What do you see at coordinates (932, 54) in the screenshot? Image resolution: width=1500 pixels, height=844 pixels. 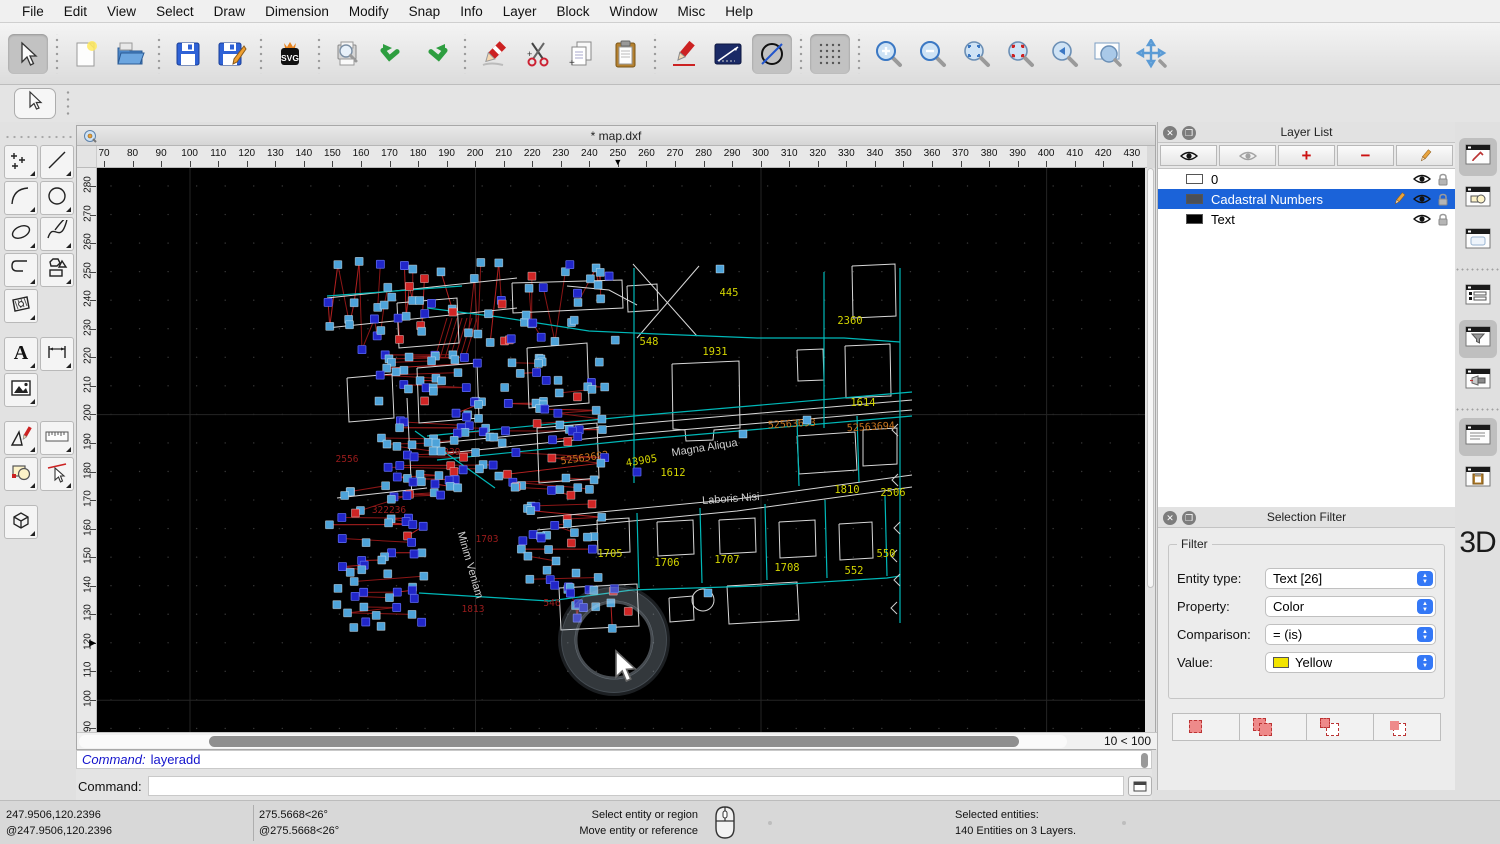 I see `zoom-out-button` at bounding box center [932, 54].